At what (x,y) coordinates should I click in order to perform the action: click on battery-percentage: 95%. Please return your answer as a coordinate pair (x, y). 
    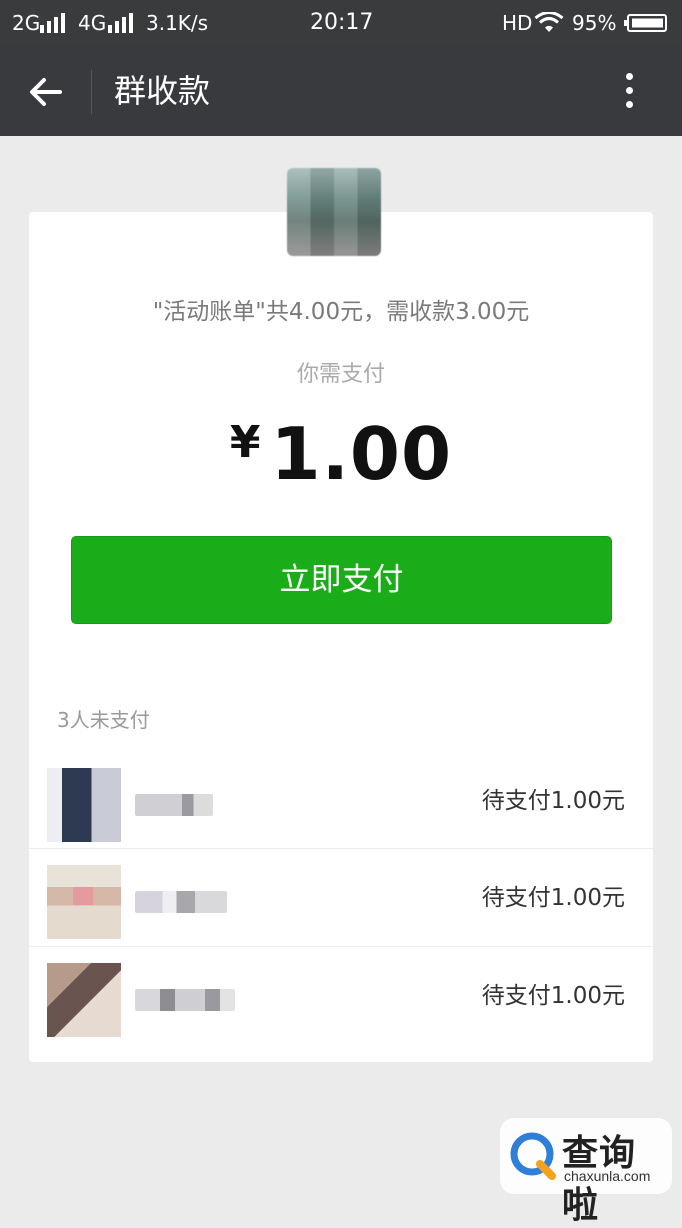
    Looking at the image, I should click on (594, 23).